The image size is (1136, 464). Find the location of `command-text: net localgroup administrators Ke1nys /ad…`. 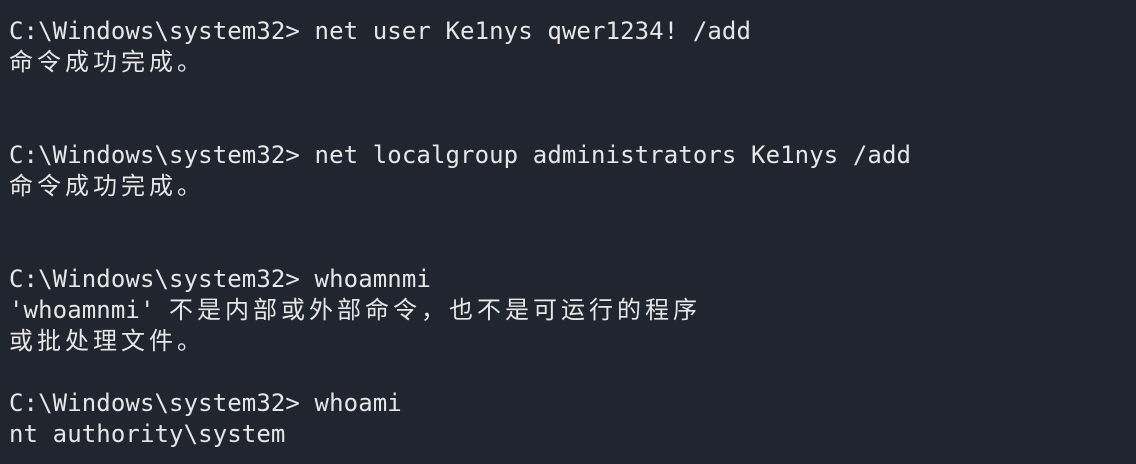

command-text: net localgroup administrators Ke1nys /ad… is located at coordinates (613, 155).